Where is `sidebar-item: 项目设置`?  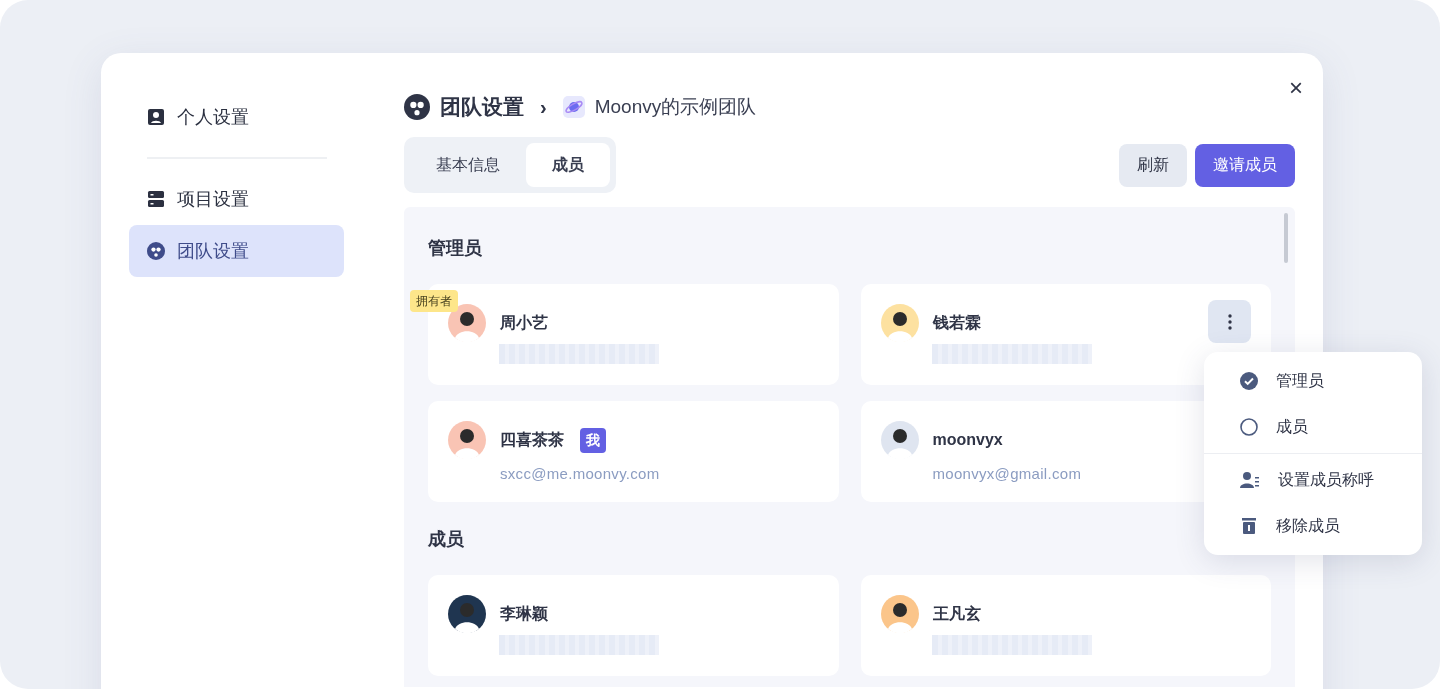 sidebar-item: 项目设置 is located at coordinates (236, 199).